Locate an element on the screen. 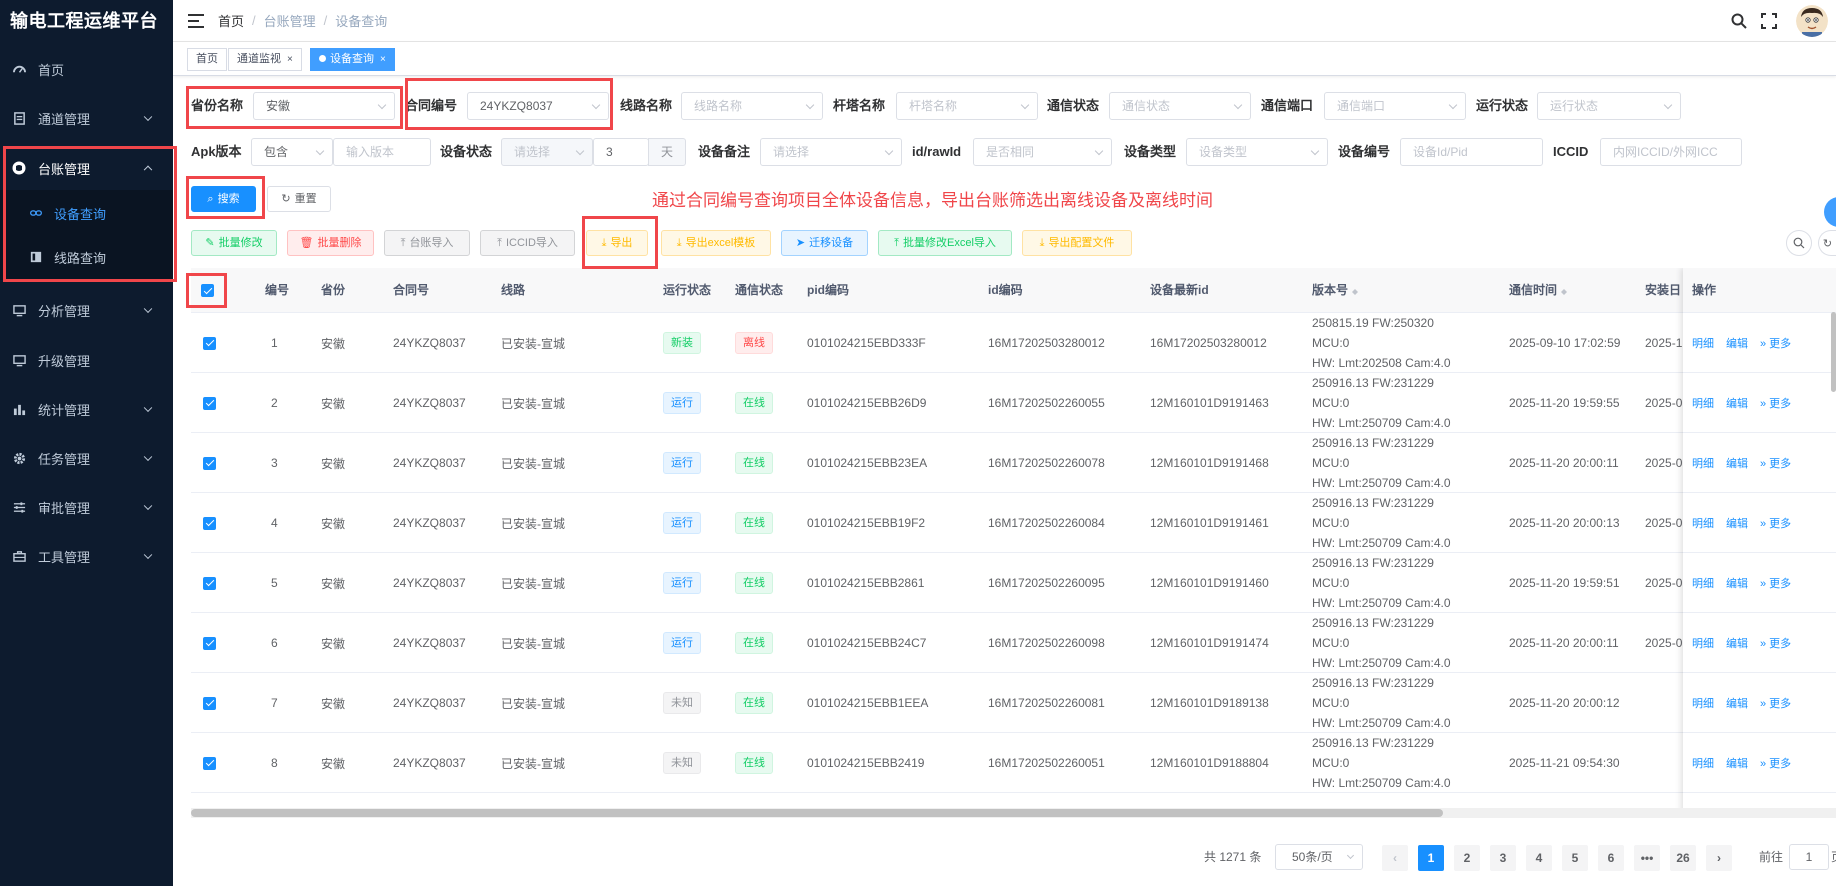 The width and height of the screenshot is (1836, 886). avatar is located at coordinates (1812, 21).